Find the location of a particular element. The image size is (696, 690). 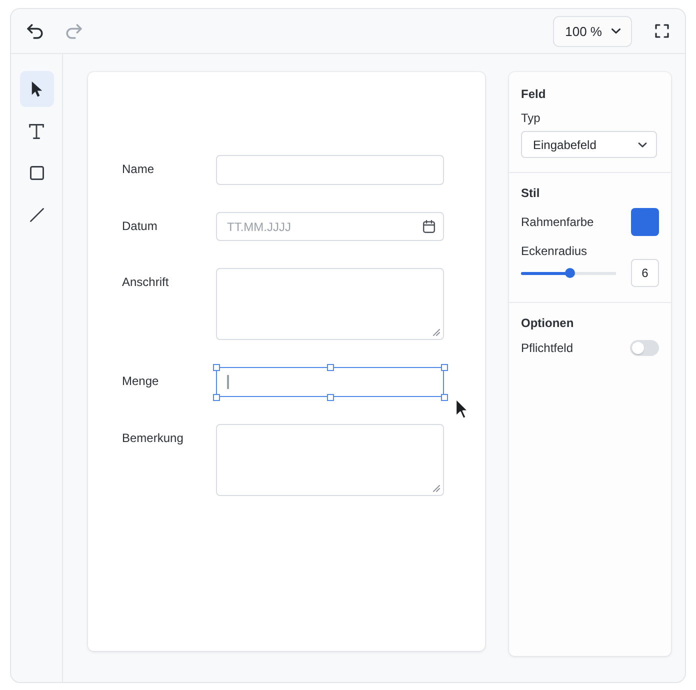

square-icon is located at coordinates (37, 173).